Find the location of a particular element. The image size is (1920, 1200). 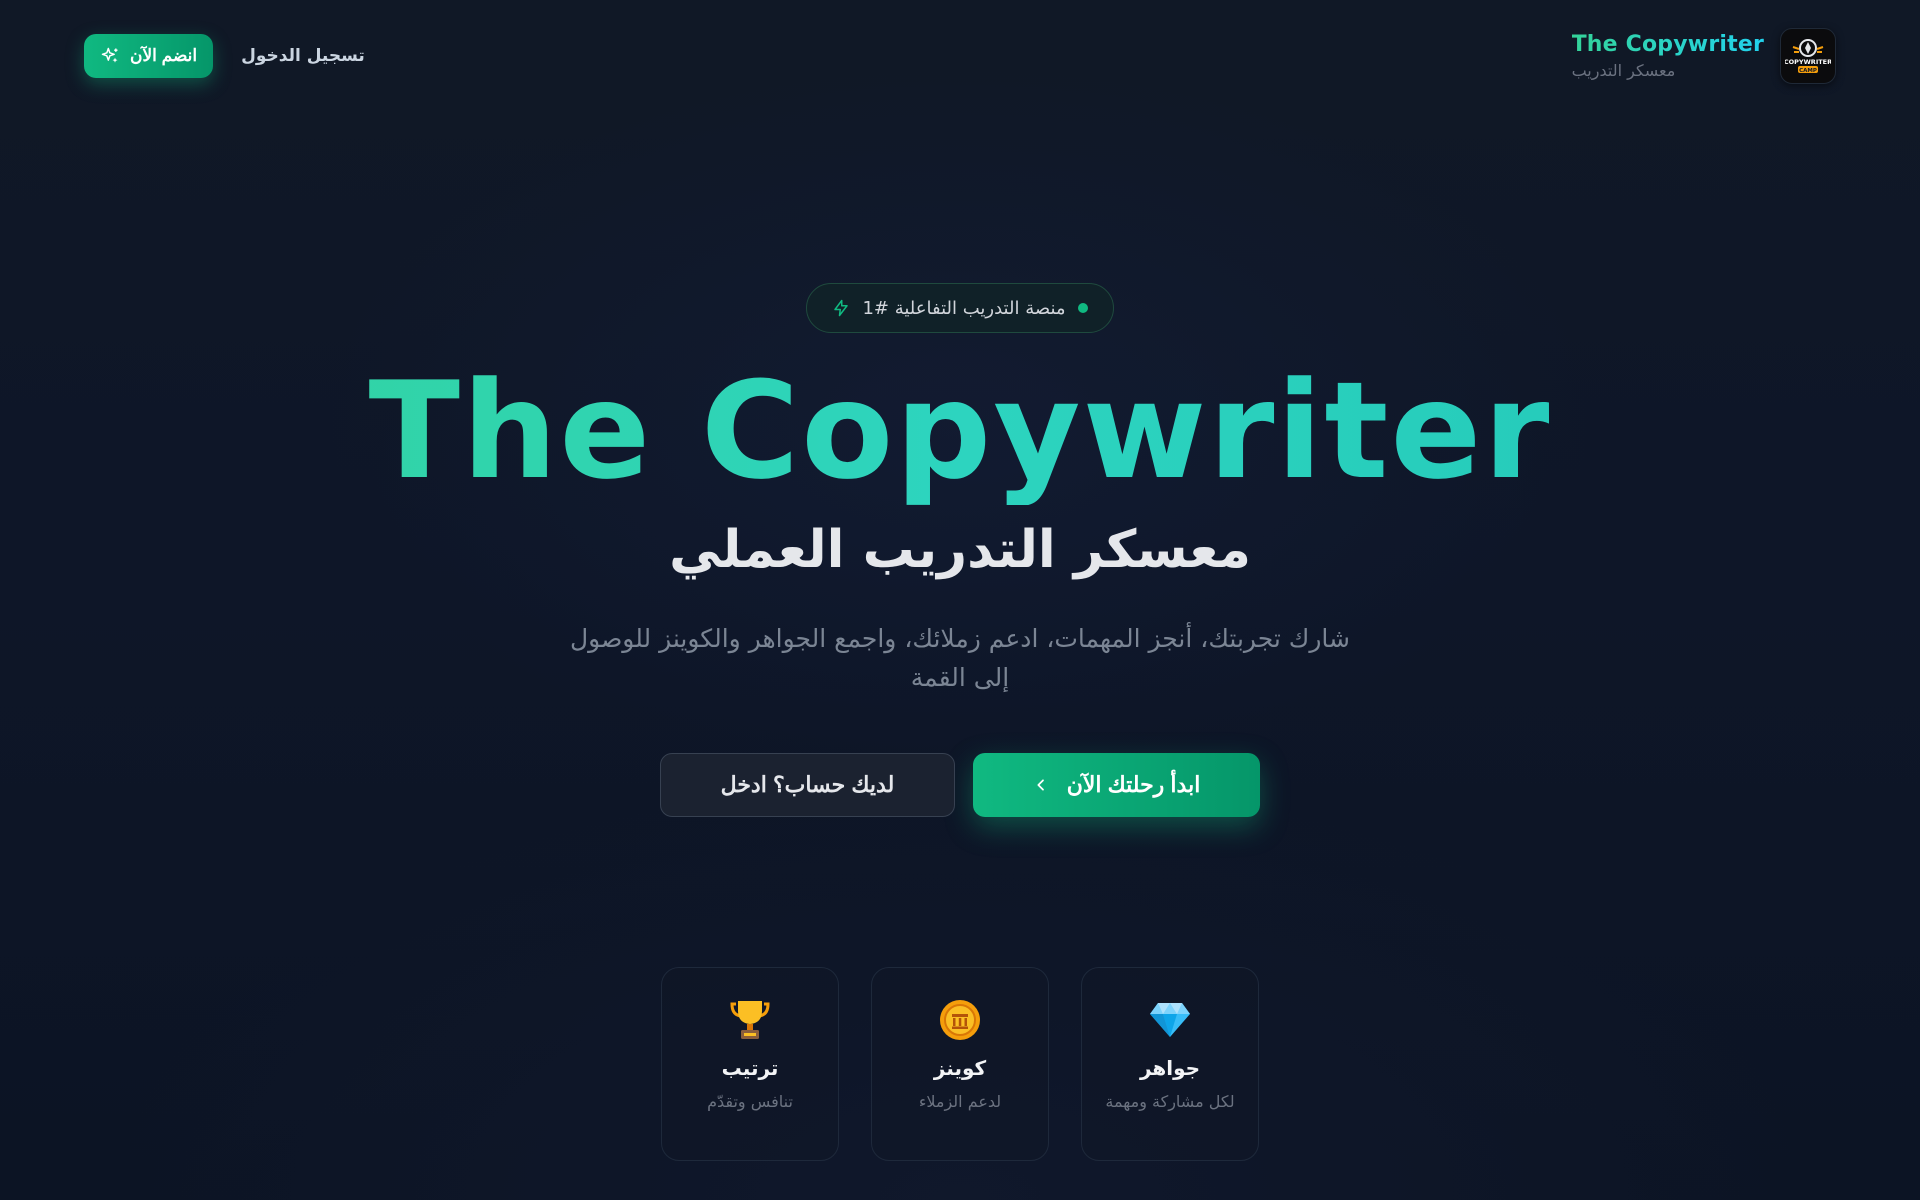

hero-subtitle: معسكر التدريب العملي is located at coordinates (960, 550).